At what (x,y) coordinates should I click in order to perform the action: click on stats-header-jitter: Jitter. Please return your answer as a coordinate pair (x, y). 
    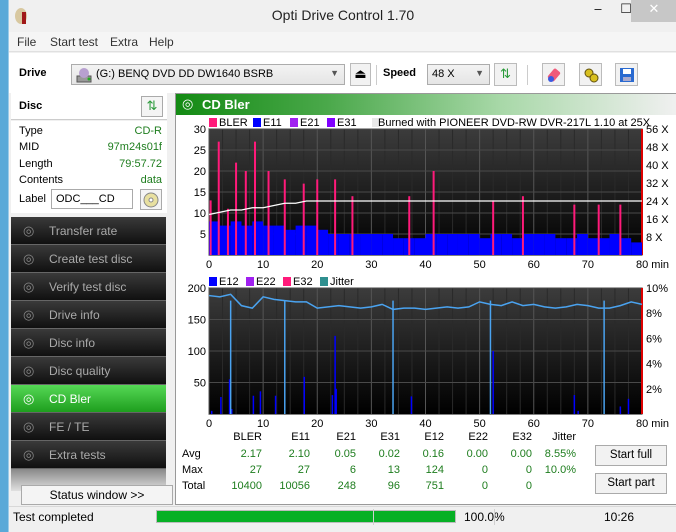
    Looking at the image, I should click on (564, 437).